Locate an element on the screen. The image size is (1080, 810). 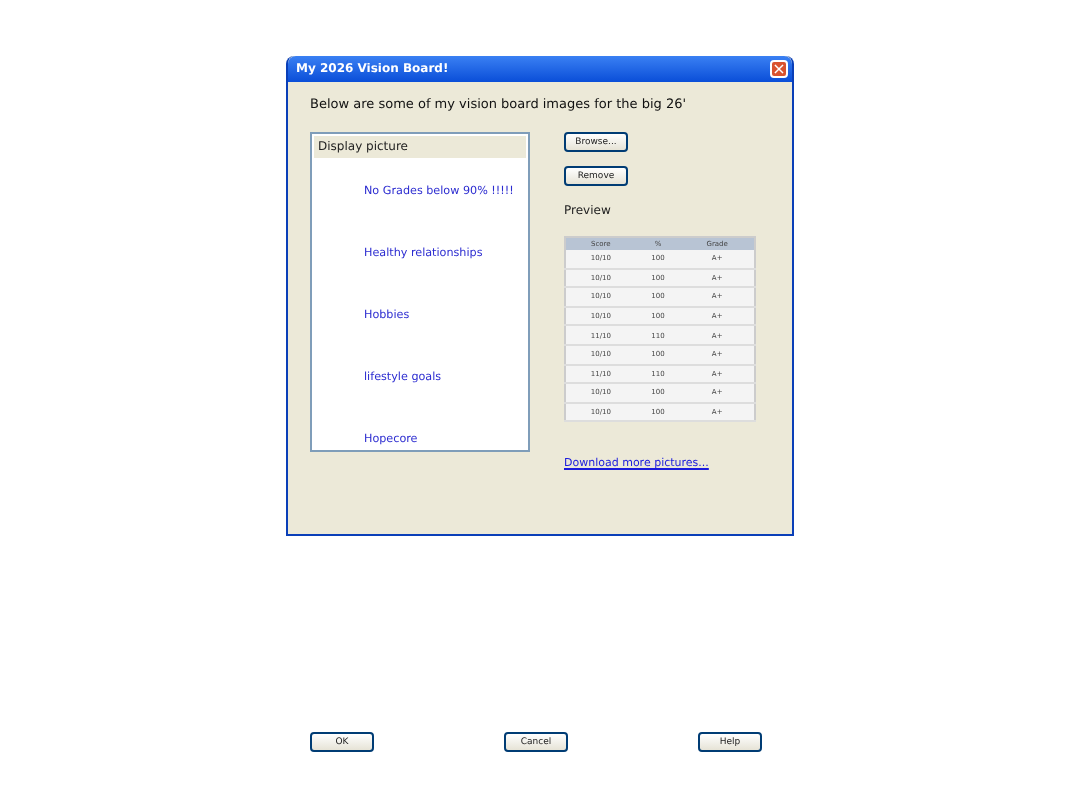
close-button: × is located at coordinates (779, 69).